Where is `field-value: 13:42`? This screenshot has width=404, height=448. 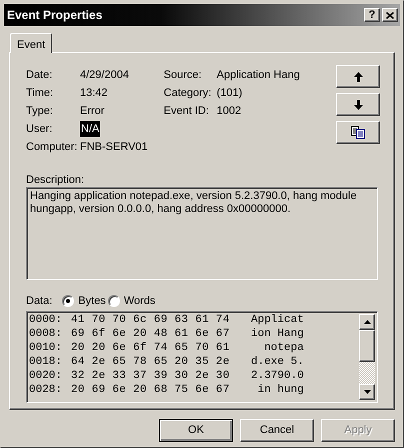 field-value: 13:42 is located at coordinates (94, 93).